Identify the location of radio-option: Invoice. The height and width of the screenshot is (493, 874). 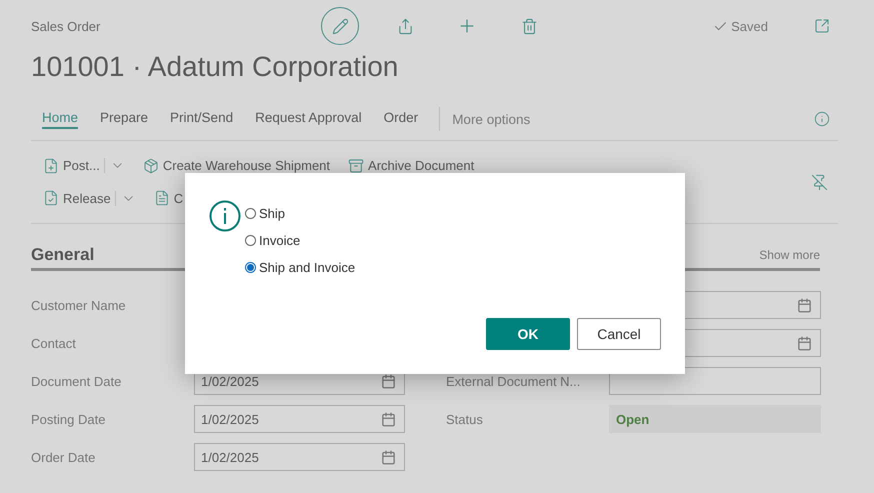
(300, 240).